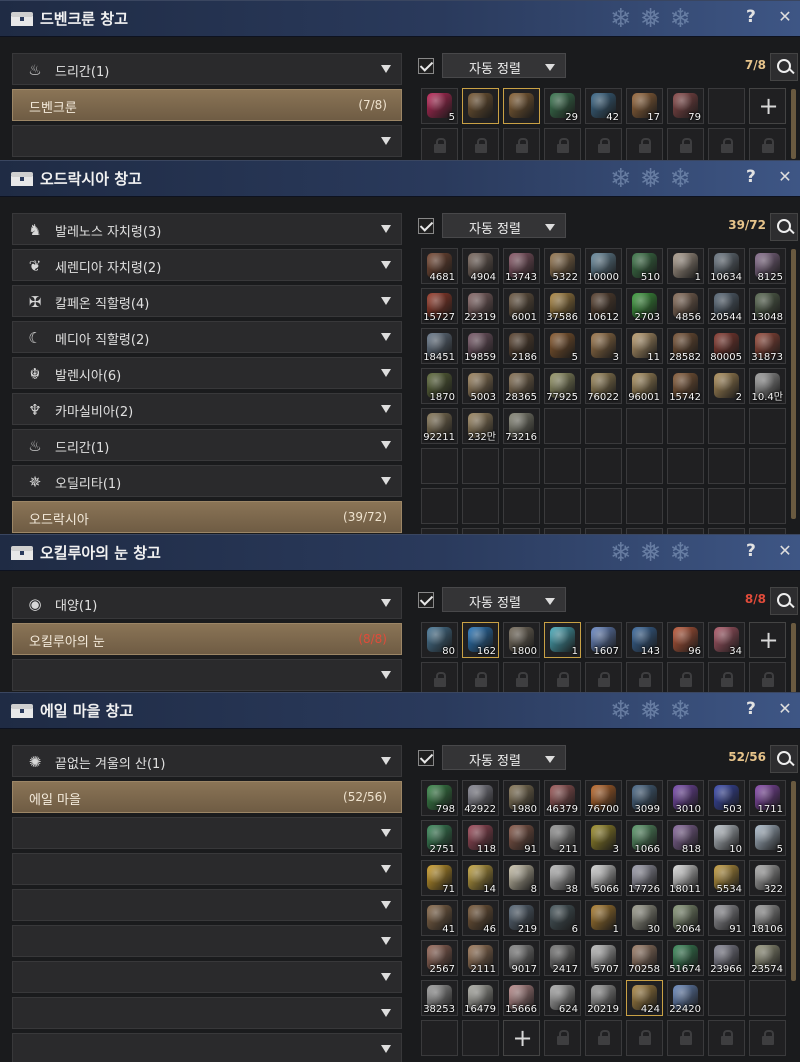  Describe the element at coordinates (685, 266) in the screenshot. I see `item-slot: 1` at that location.